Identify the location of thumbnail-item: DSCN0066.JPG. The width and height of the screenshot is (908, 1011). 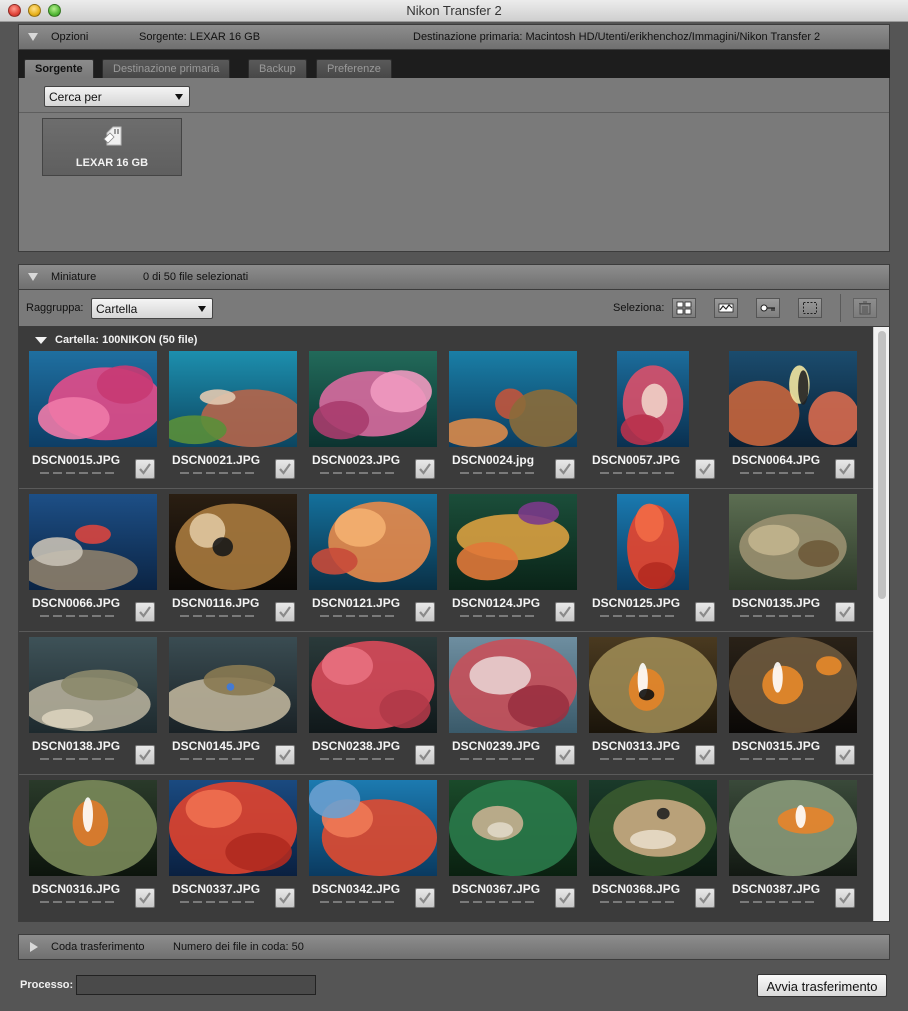
(99, 563).